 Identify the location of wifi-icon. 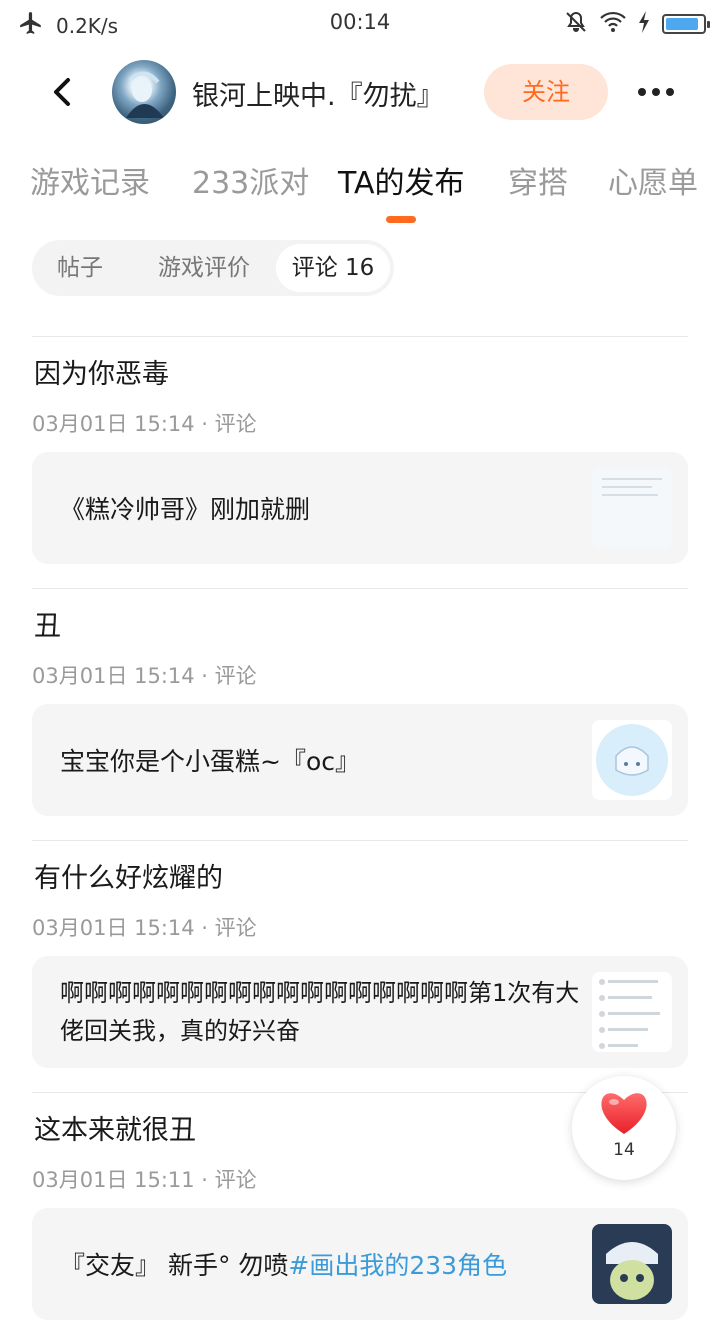
(613, 24).